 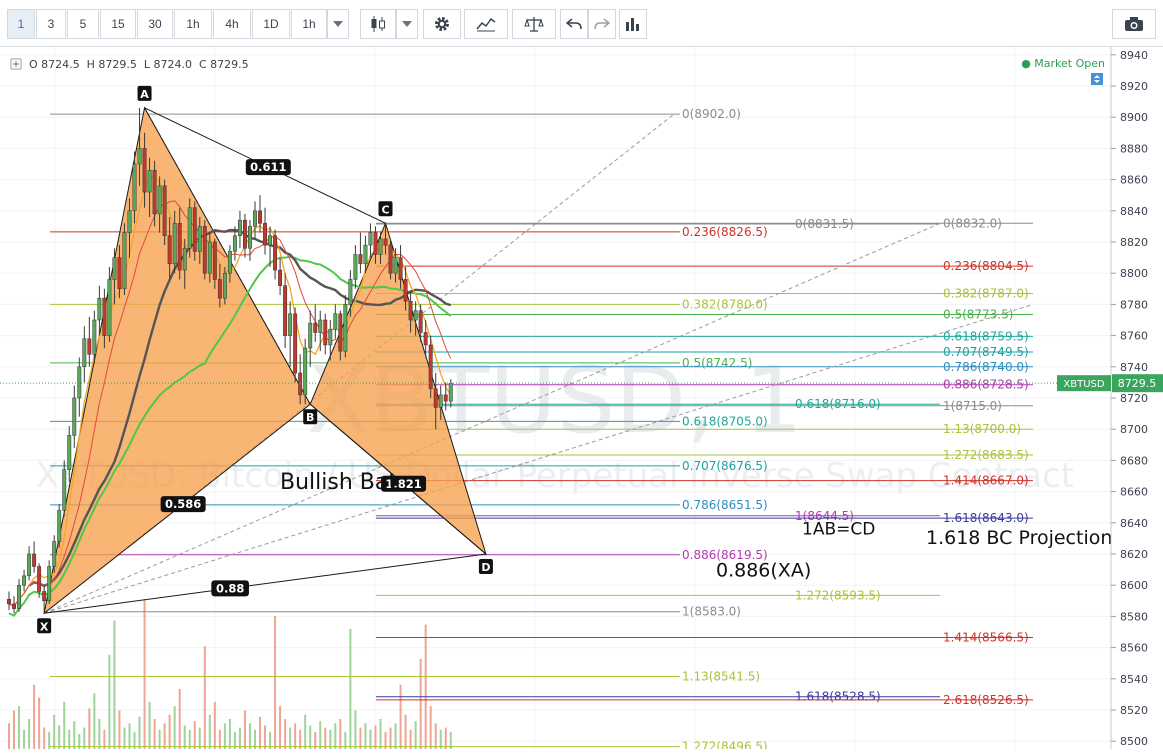 I want to click on snapshot-button, so click(x=1134, y=24).